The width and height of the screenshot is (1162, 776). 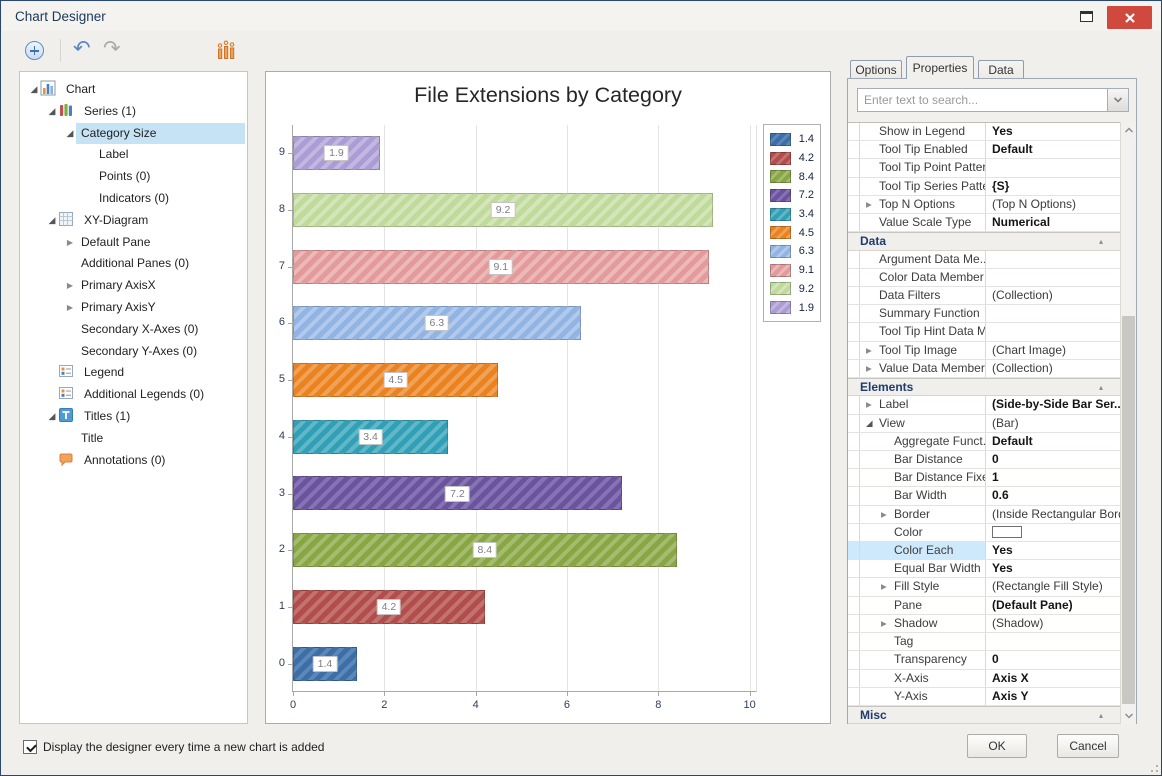 What do you see at coordinates (984, 241) in the screenshot?
I see `category-row-data: Data ▴` at bounding box center [984, 241].